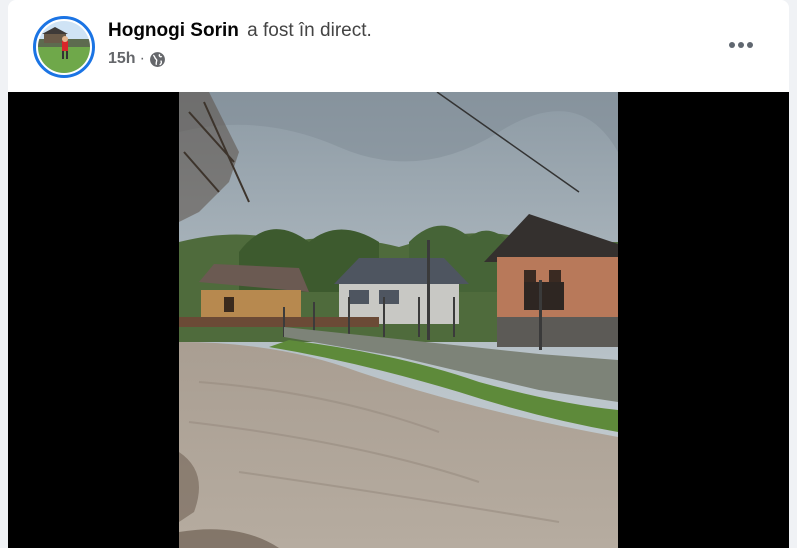 This screenshot has height=548, width=797. What do you see at coordinates (157, 59) in the screenshot?
I see `globe-icon` at bounding box center [157, 59].